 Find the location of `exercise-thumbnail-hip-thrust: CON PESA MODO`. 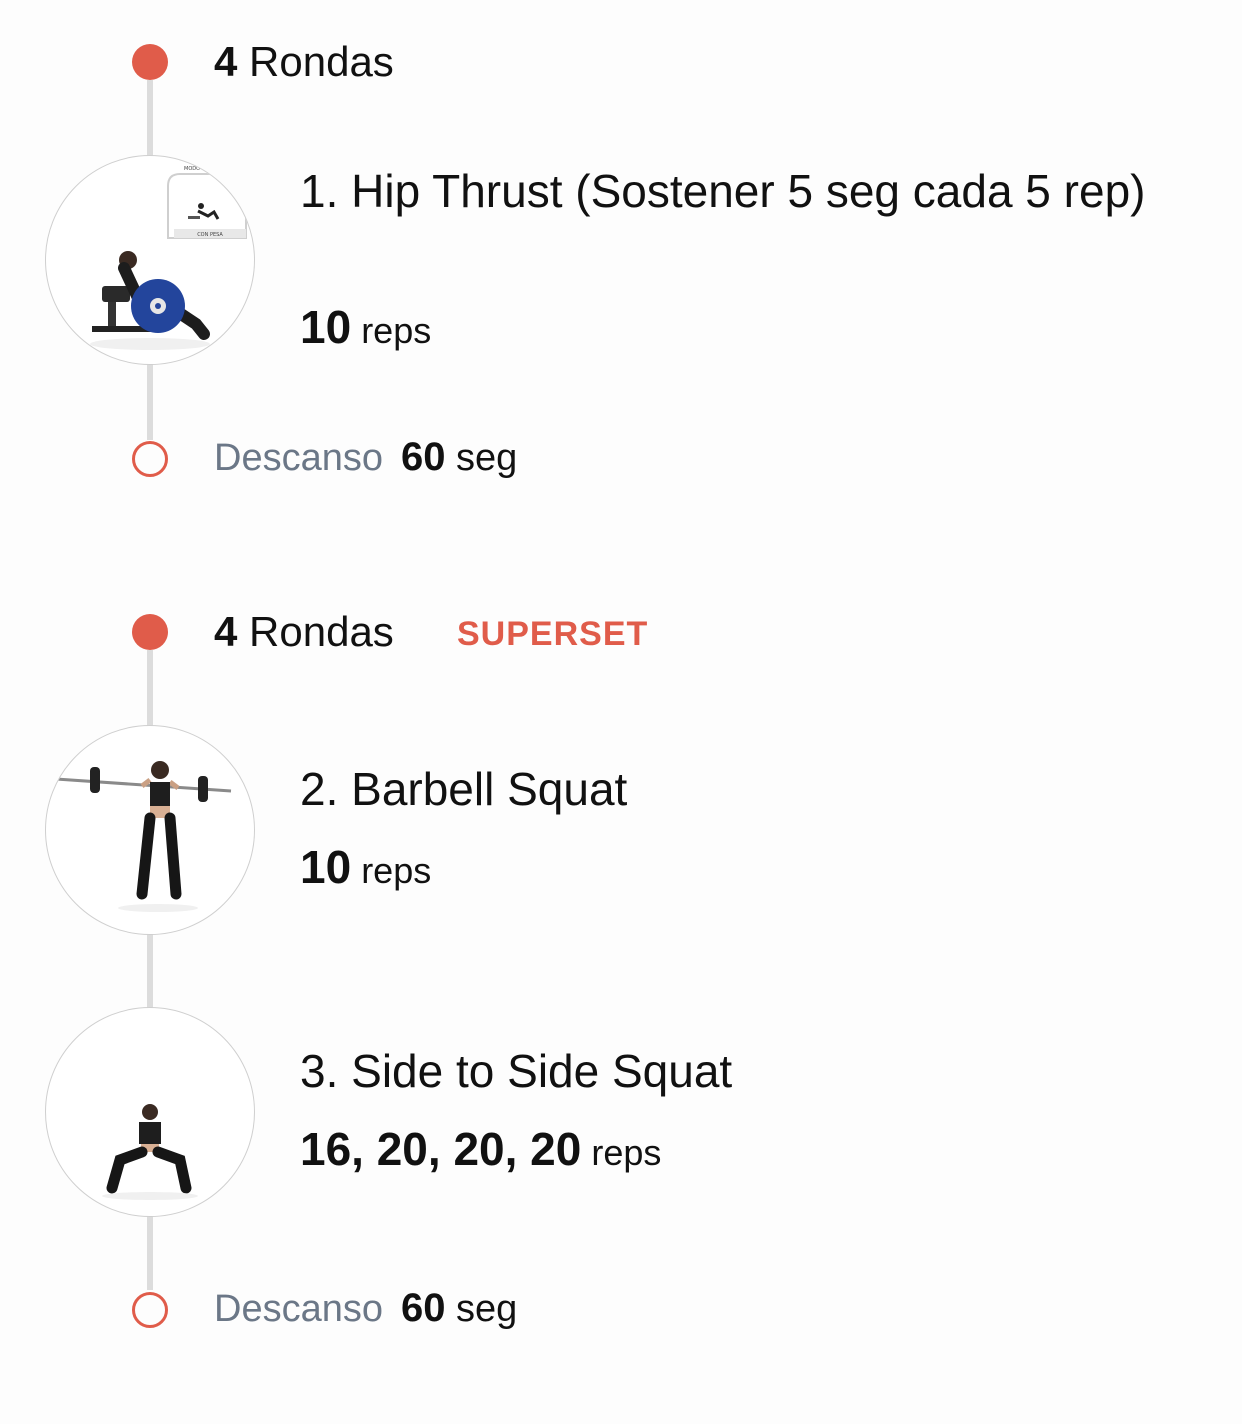

exercise-thumbnail-hip-thrust: CON PESA MODO is located at coordinates (150, 260).